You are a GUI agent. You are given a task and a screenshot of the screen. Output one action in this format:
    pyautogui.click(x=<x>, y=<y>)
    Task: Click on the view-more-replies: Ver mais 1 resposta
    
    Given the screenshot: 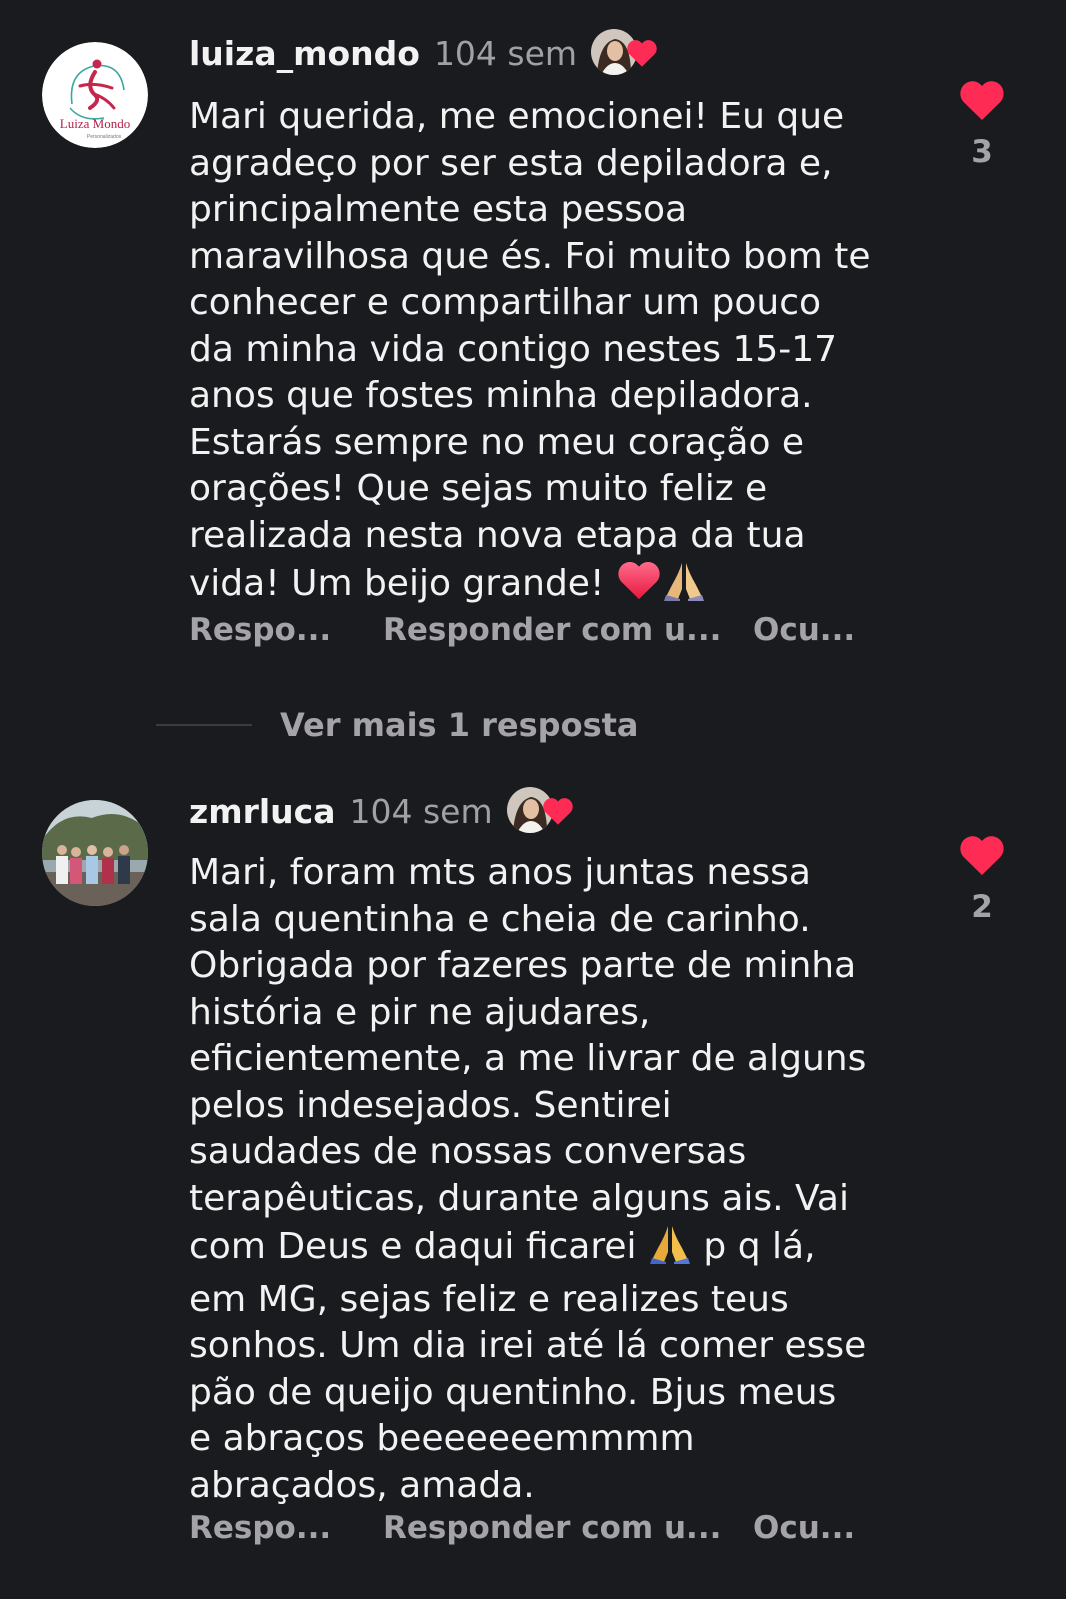 What is the action you would take?
    pyautogui.click(x=397, y=725)
    